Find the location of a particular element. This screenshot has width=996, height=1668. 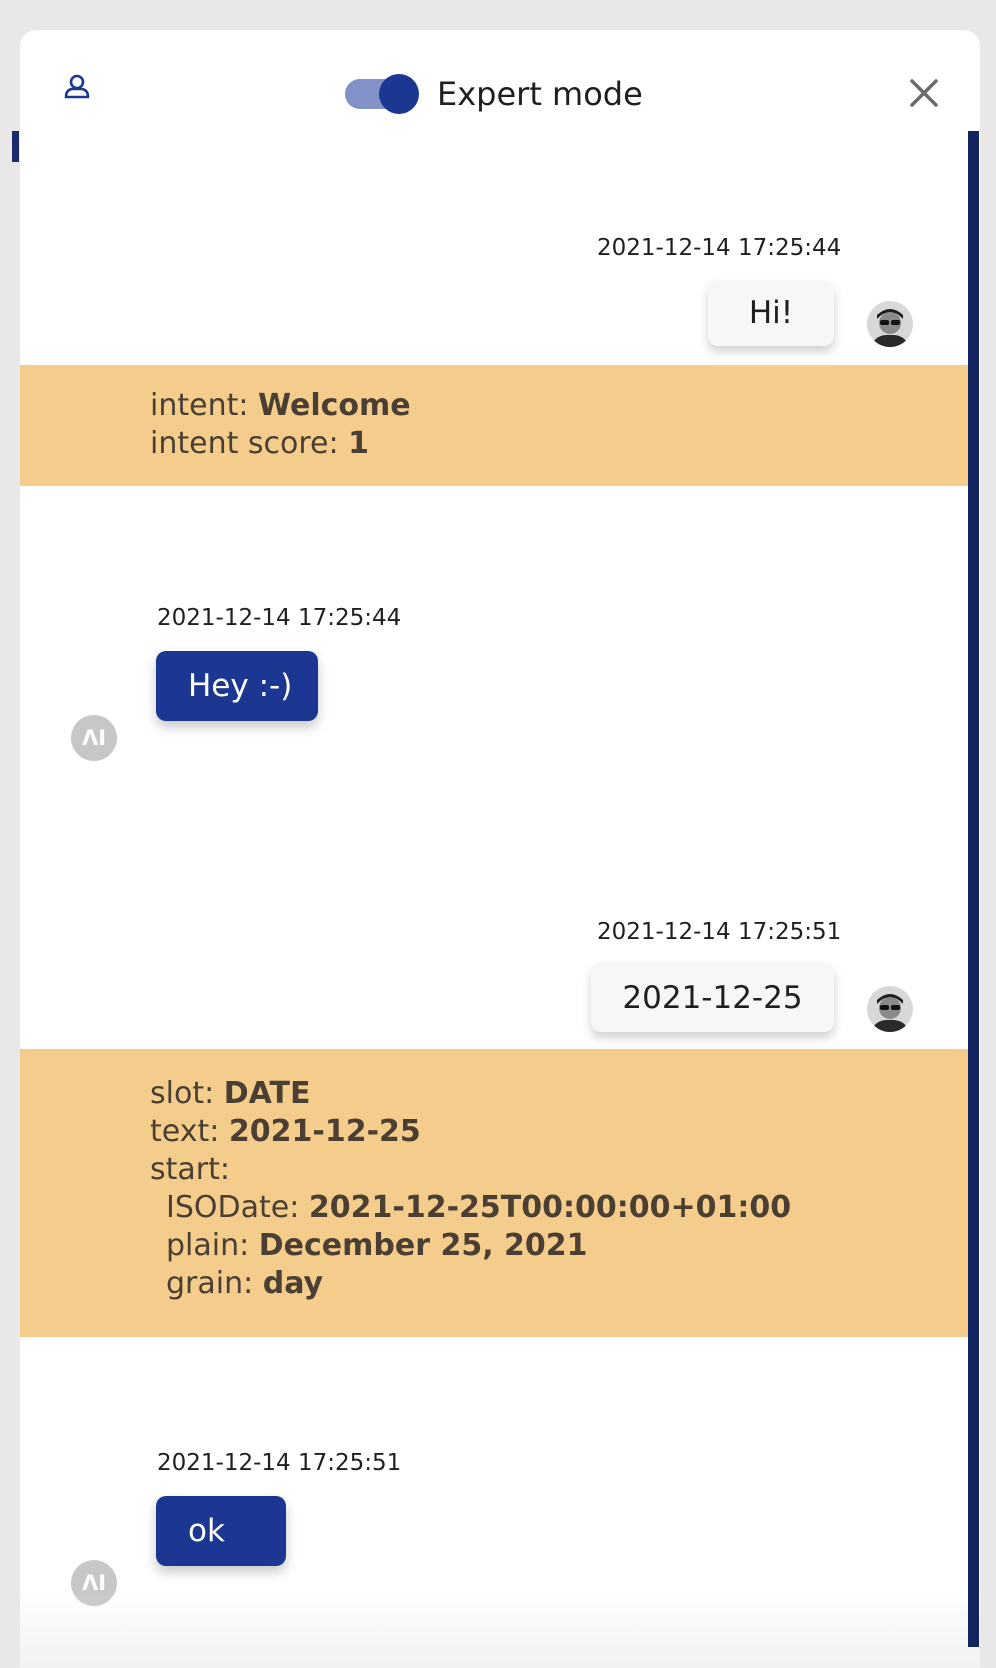

debug-text-line: text: 2021-12-25 is located at coordinates (560, 1132).